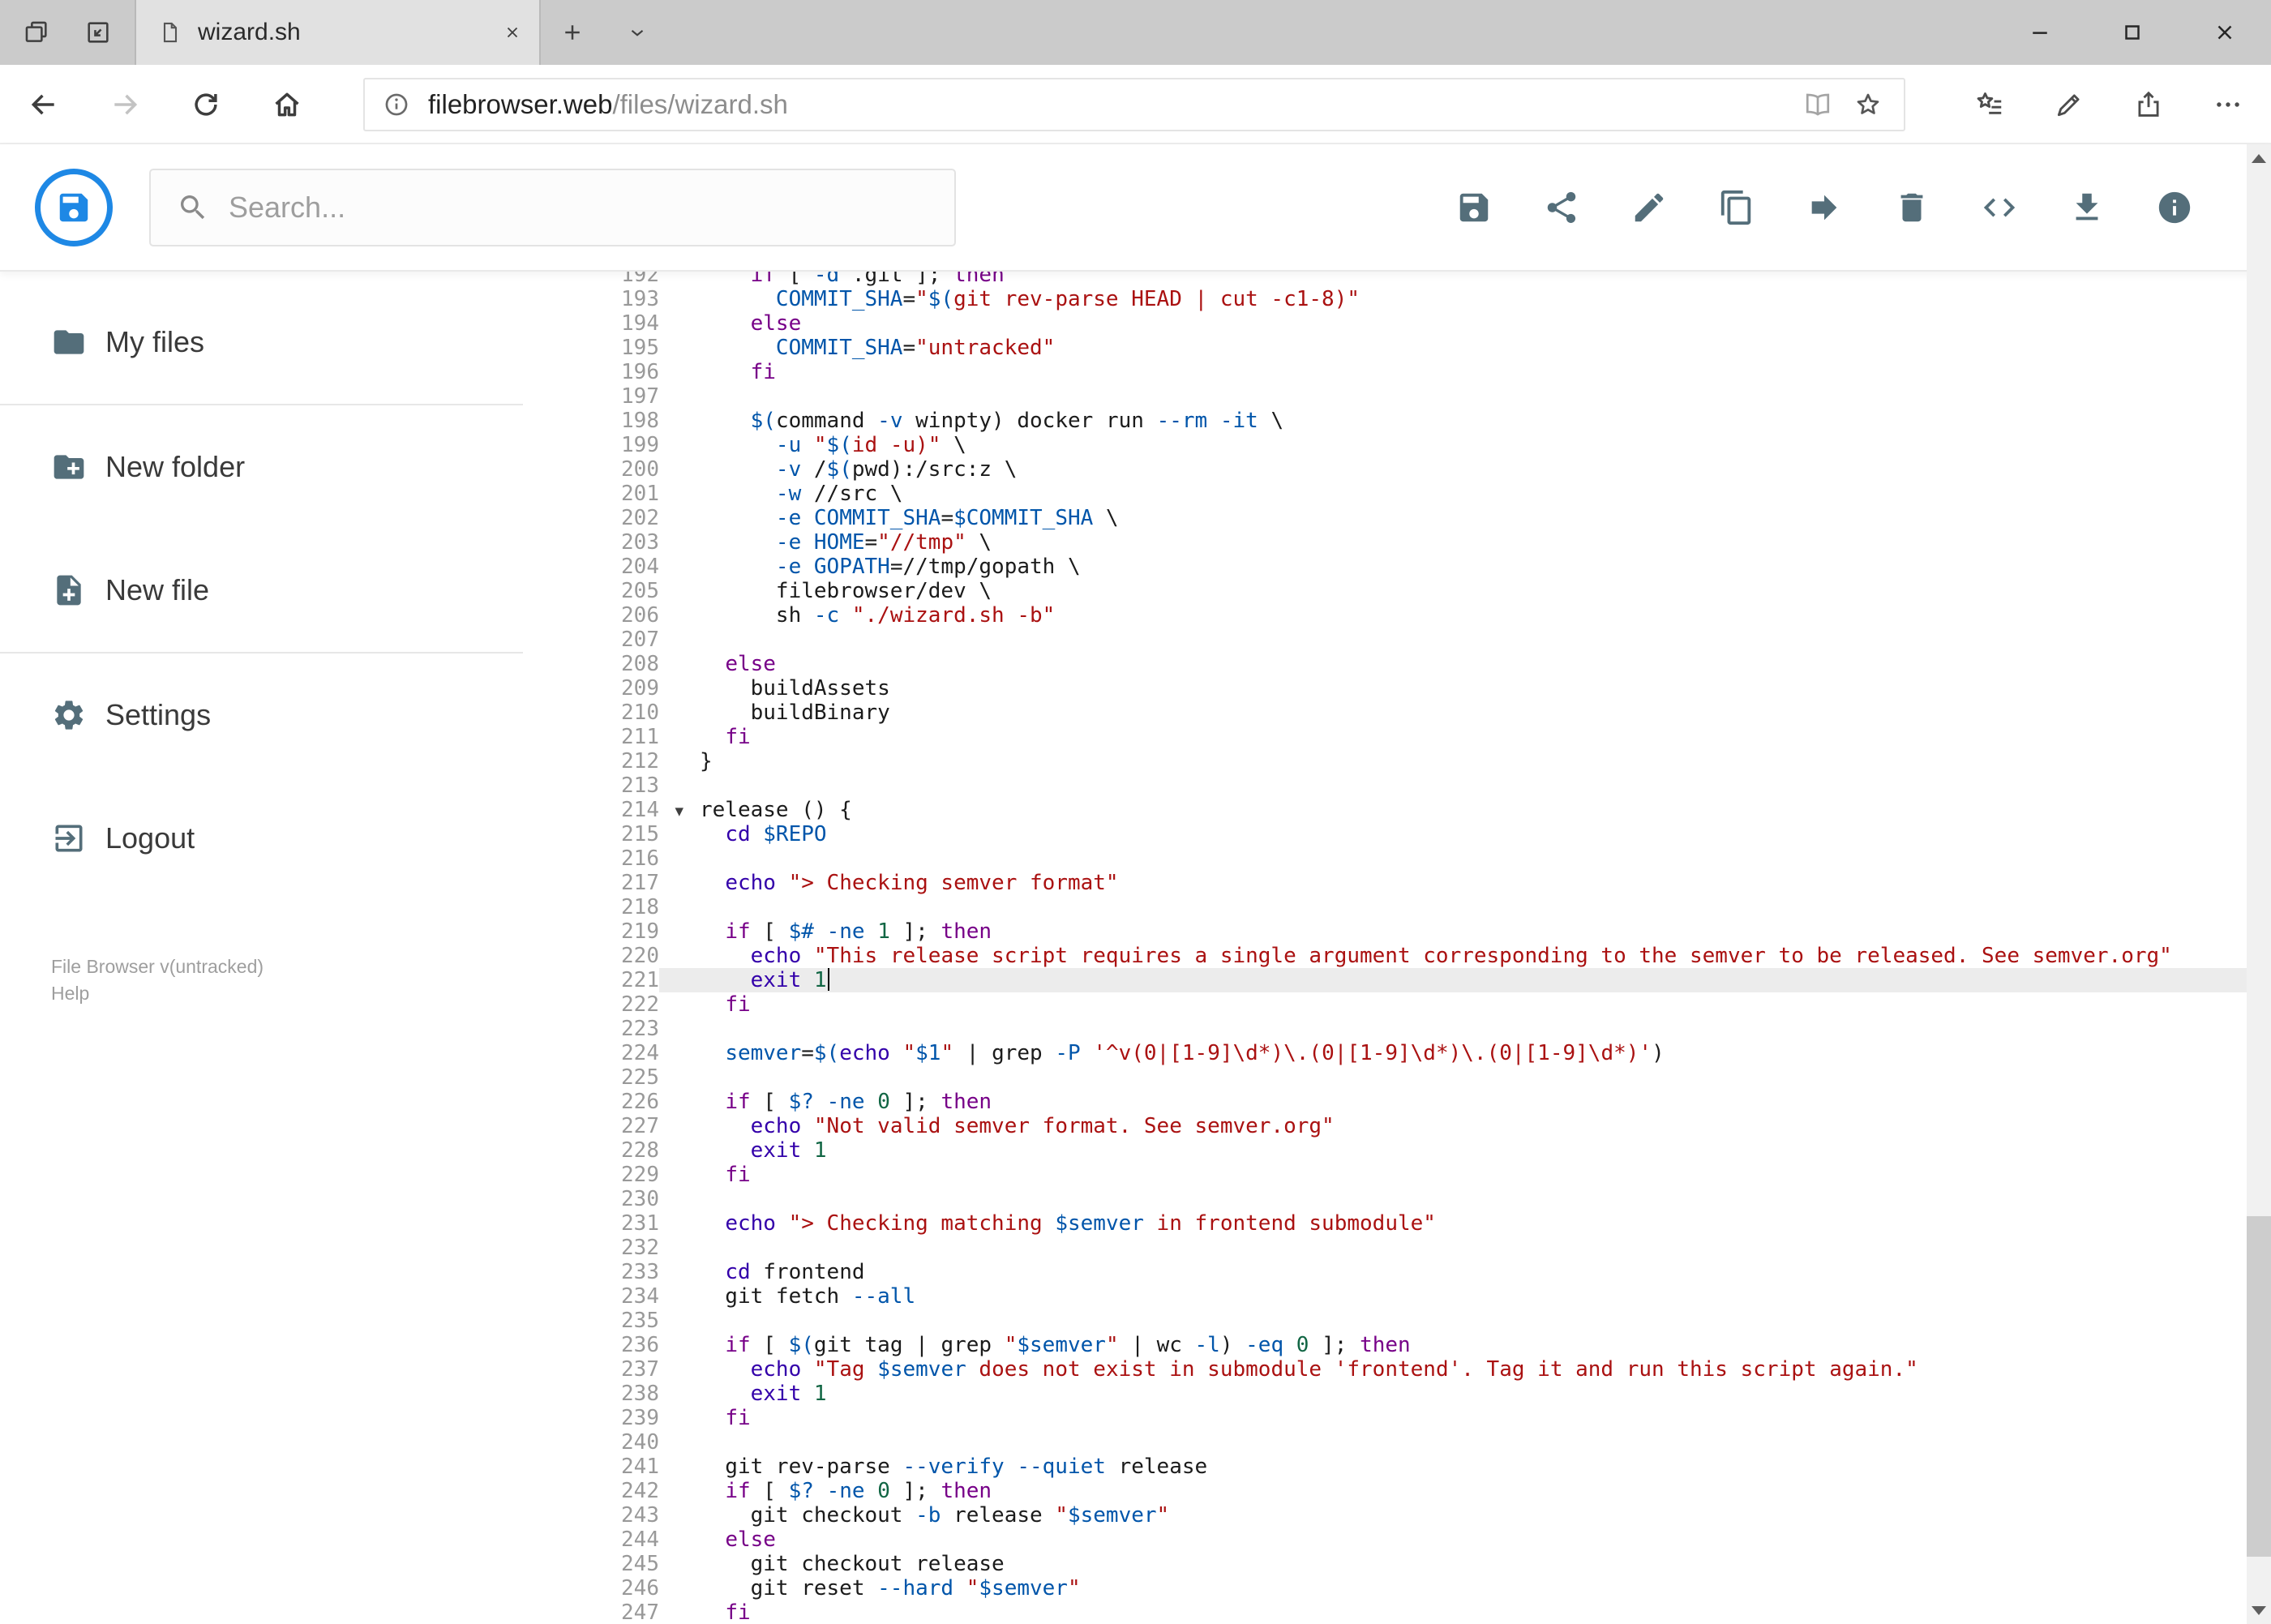 Image resolution: width=2271 pixels, height=1624 pixels. What do you see at coordinates (37, 33) in the screenshot?
I see `saved-tabs-button` at bounding box center [37, 33].